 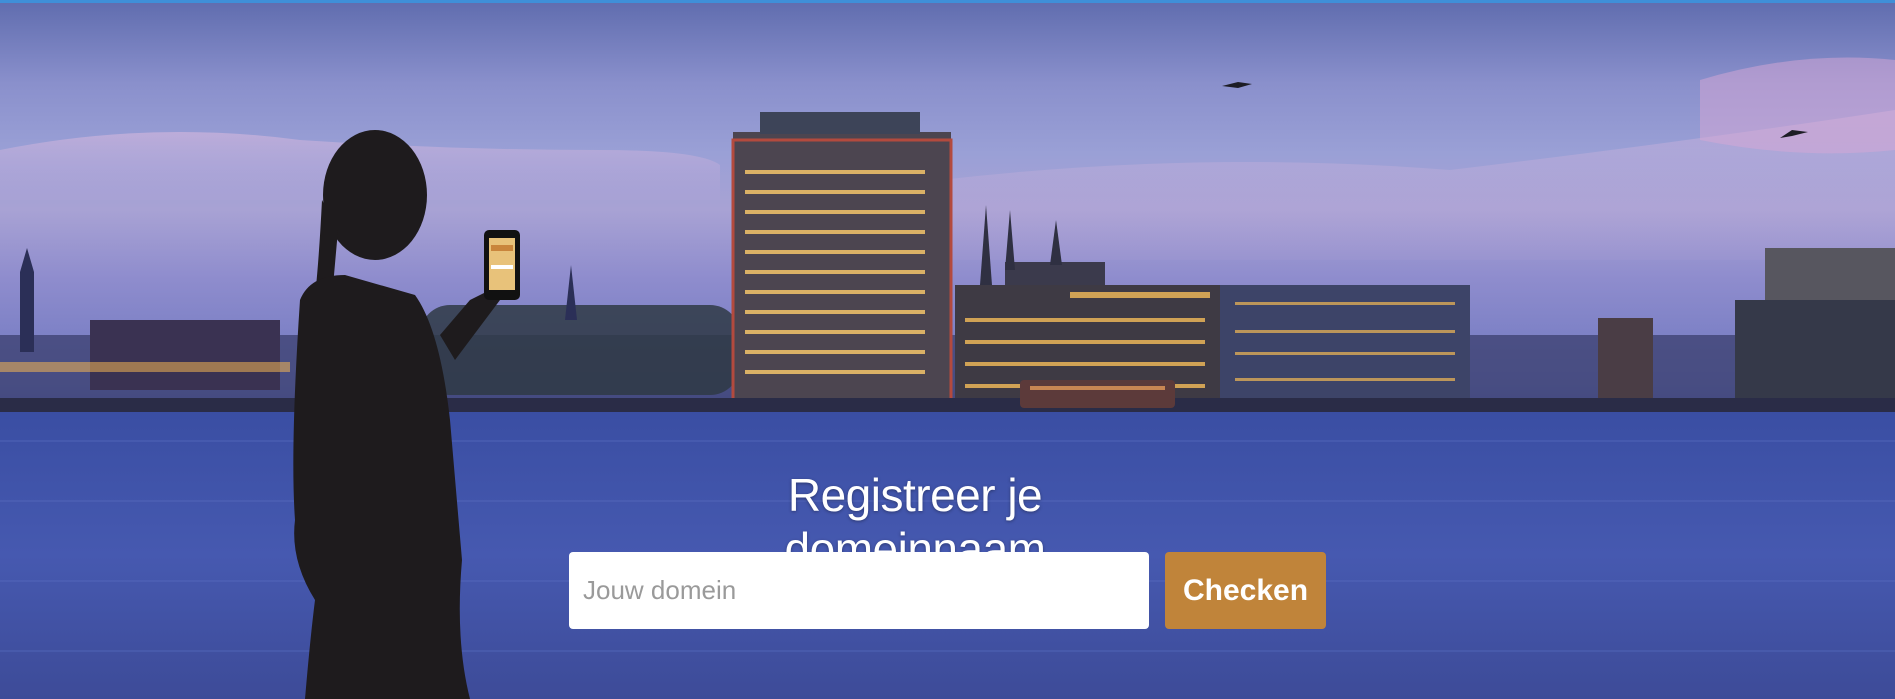 What do you see at coordinates (859, 590) in the screenshot?
I see `domain-search-input` at bounding box center [859, 590].